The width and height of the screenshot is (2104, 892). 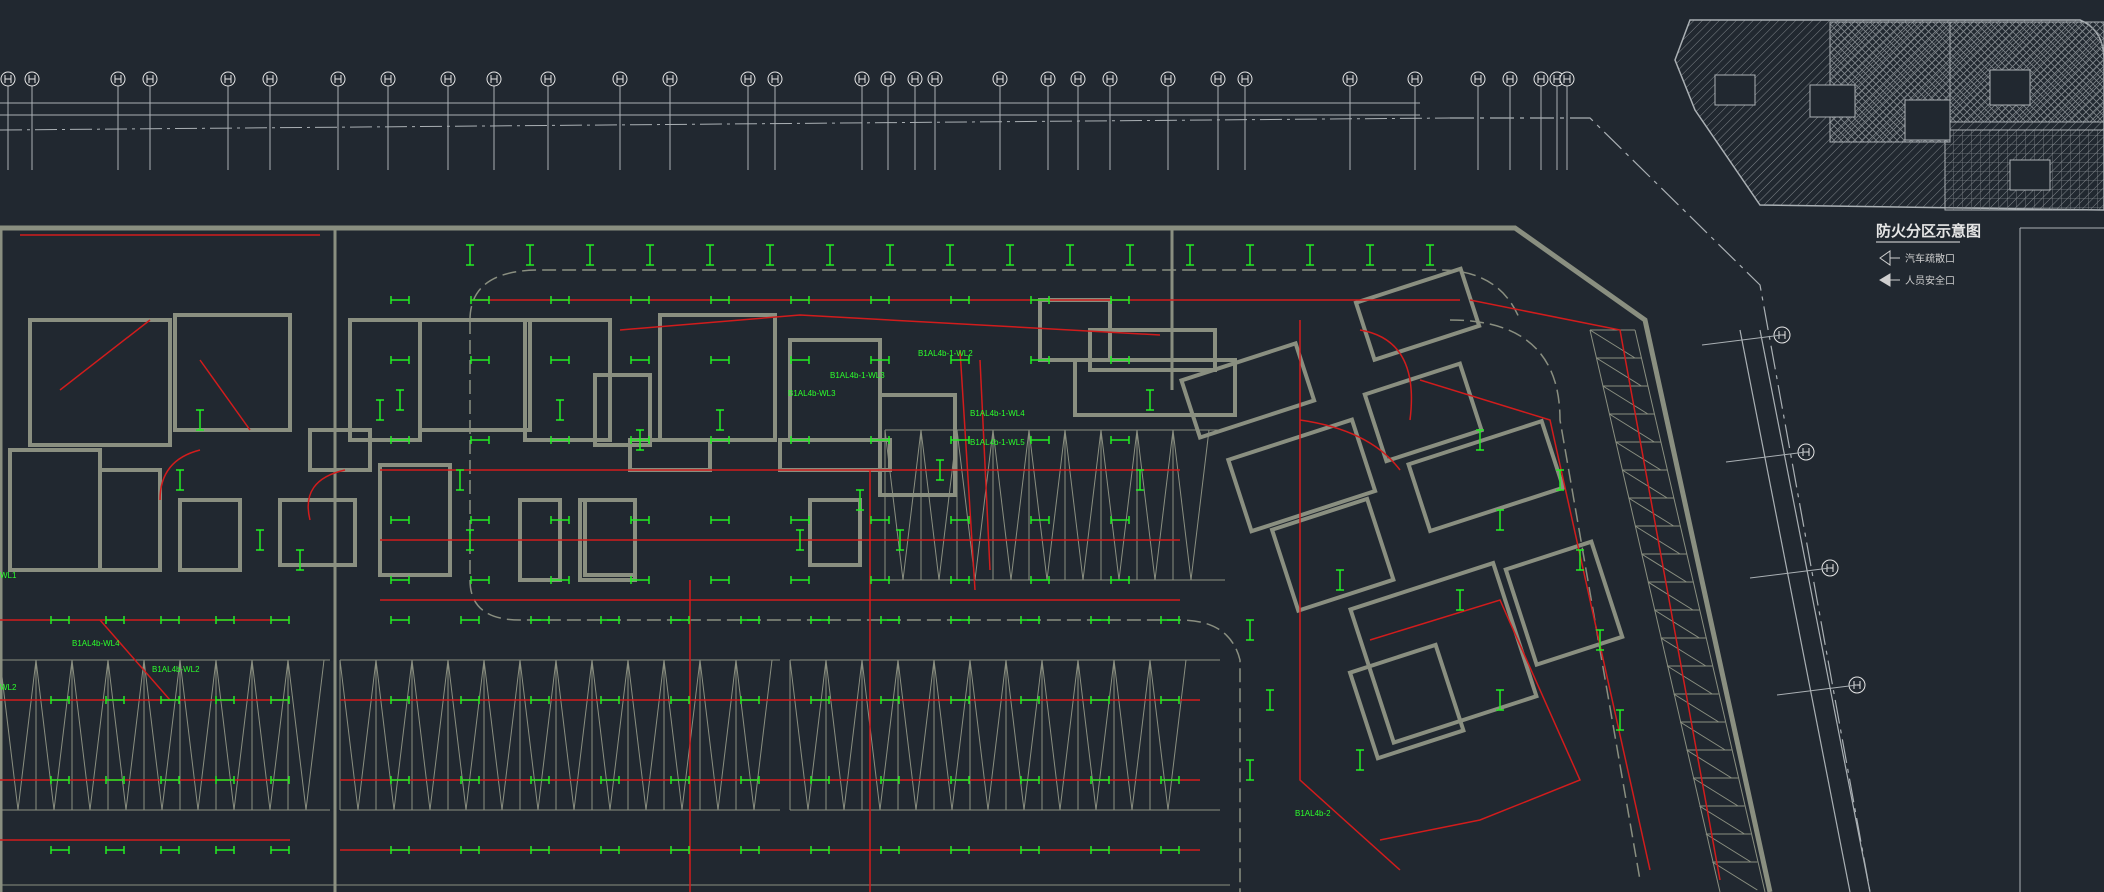 What do you see at coordinates (1401, 513) in the screenshot?
I see `right-core-complex` at bounding box center [1401, 513].